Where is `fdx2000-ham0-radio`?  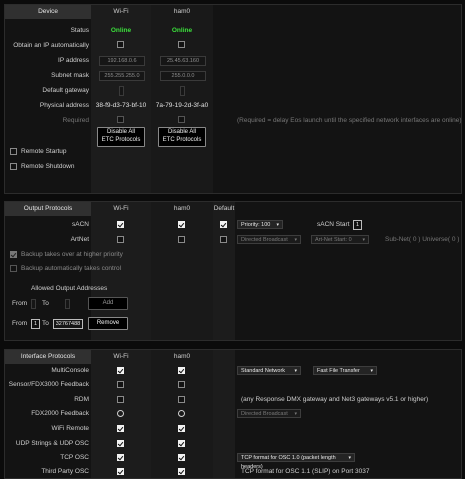 fdx2000-ham0-radio is located at coordinates (181, 413).